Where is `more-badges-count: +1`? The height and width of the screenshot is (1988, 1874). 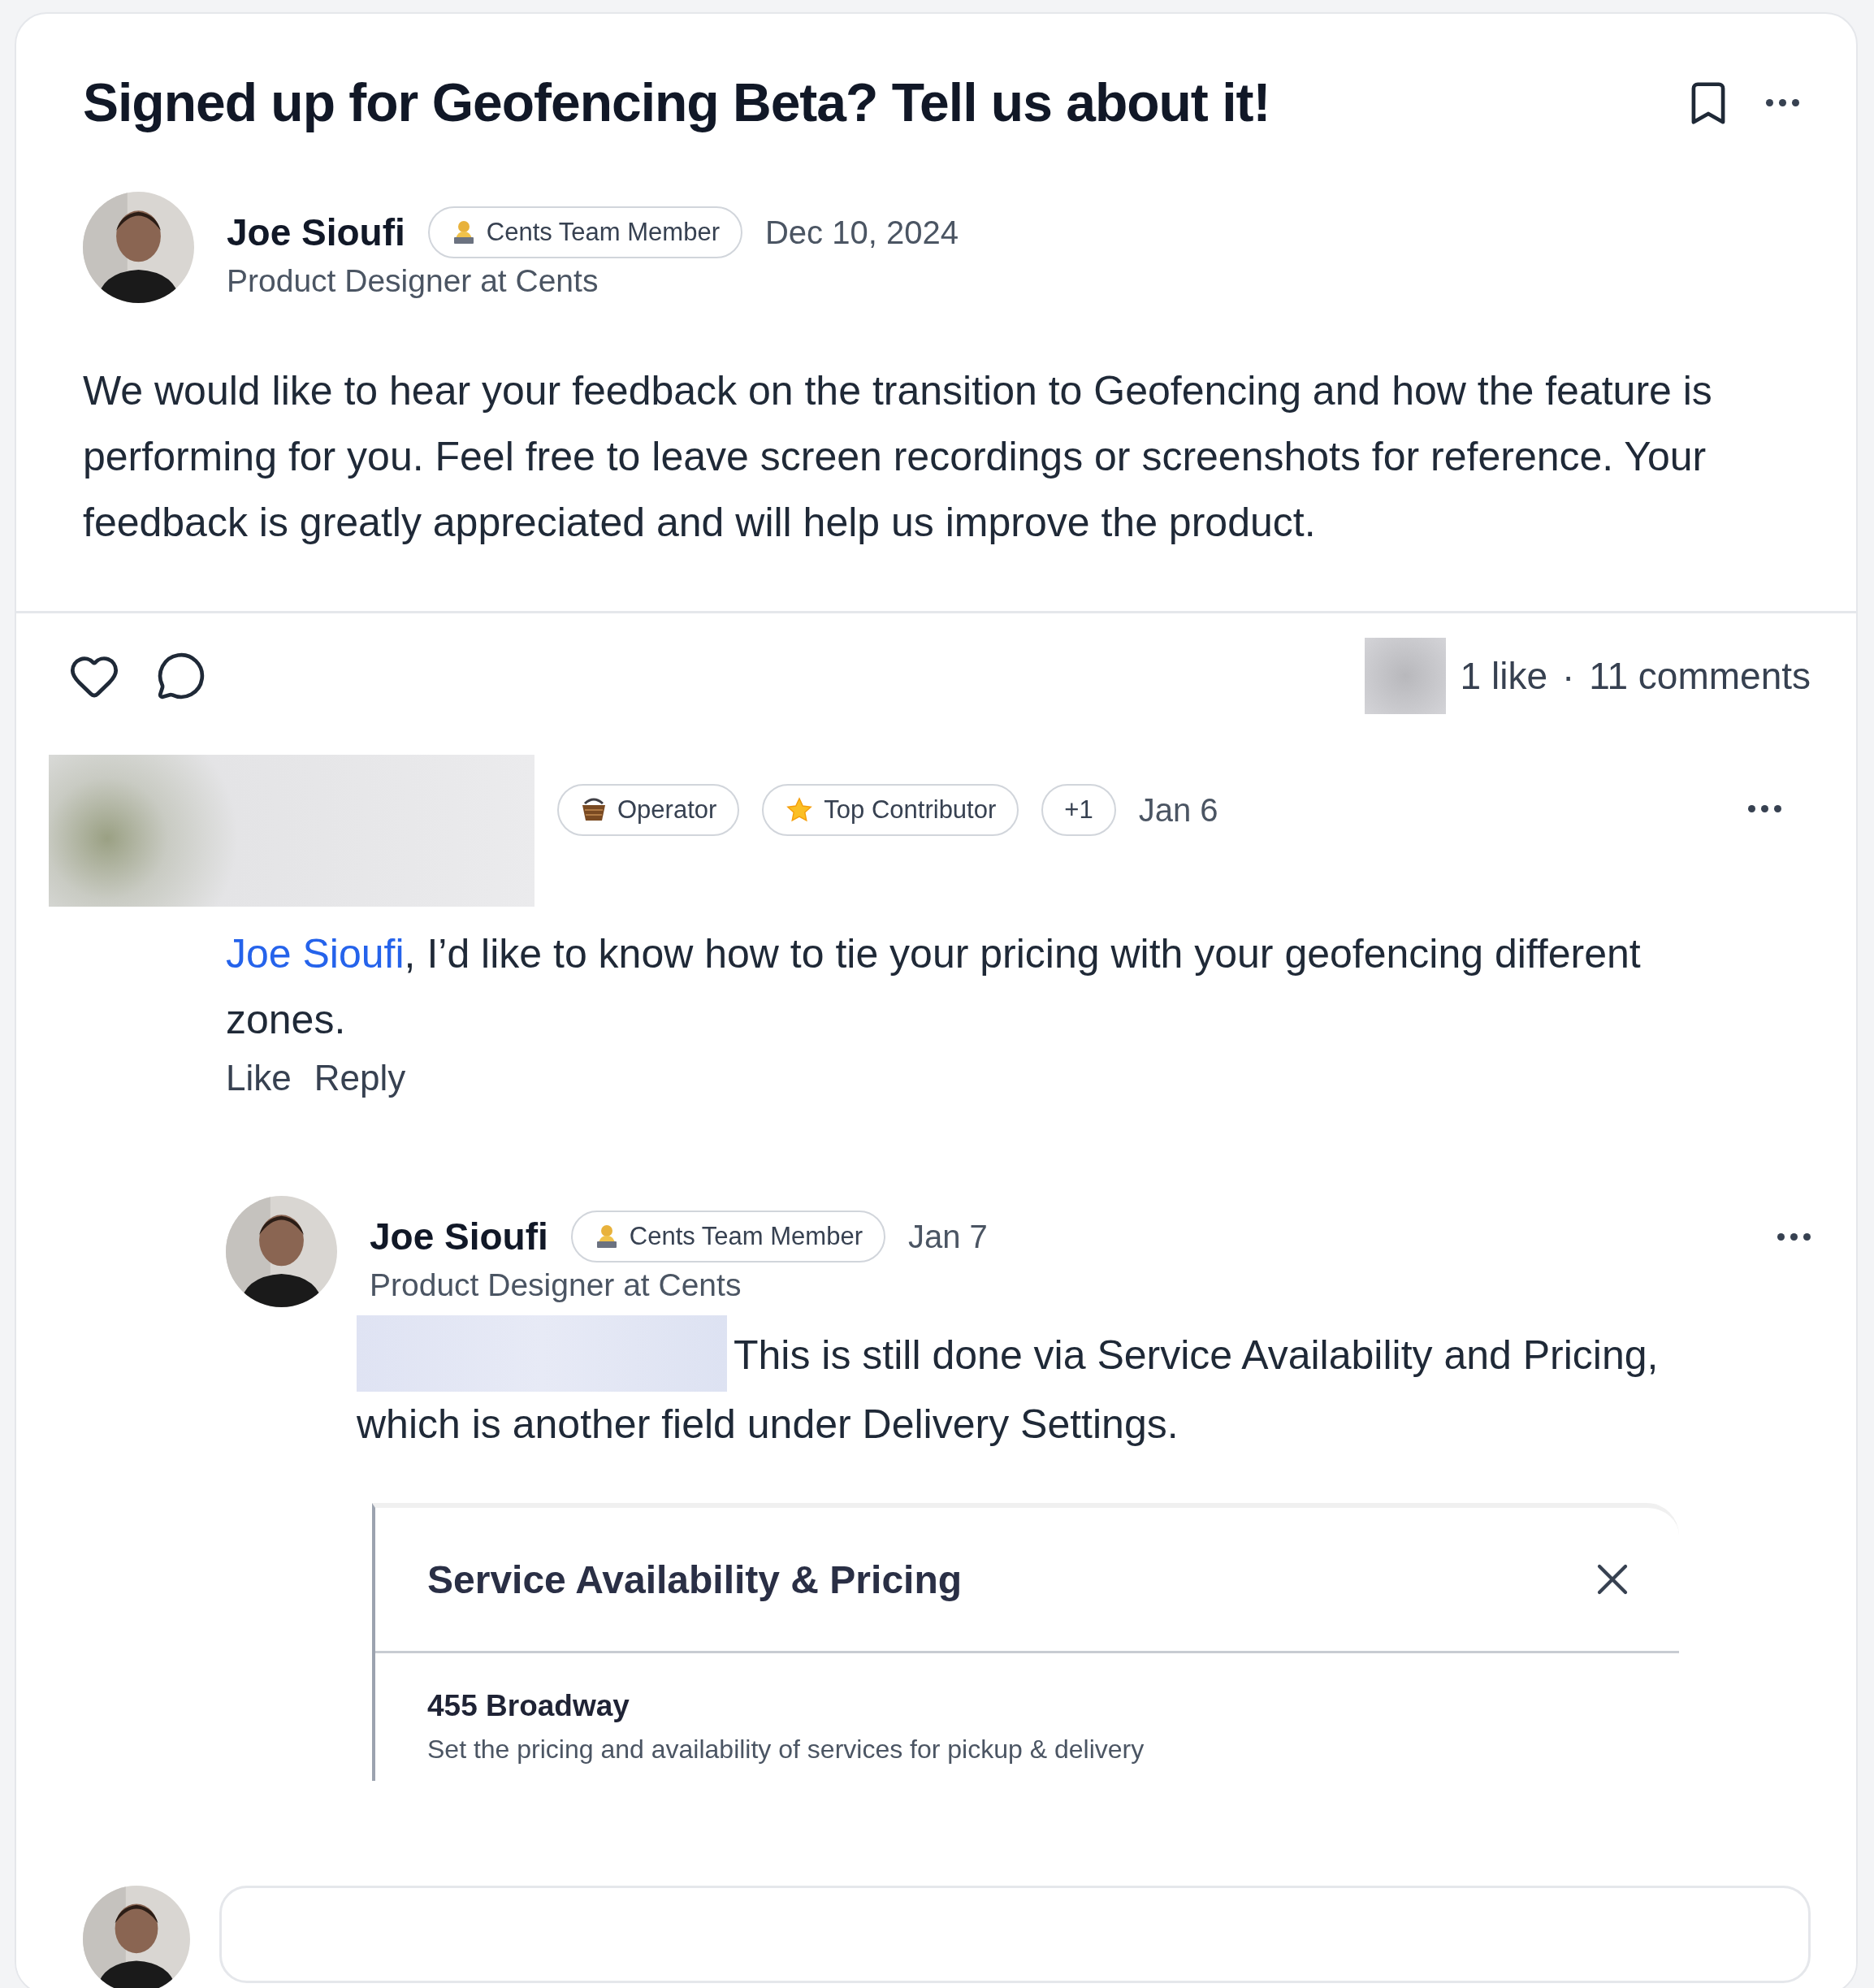
more-badges-count: +1 is located at coordinates (1079, 810).